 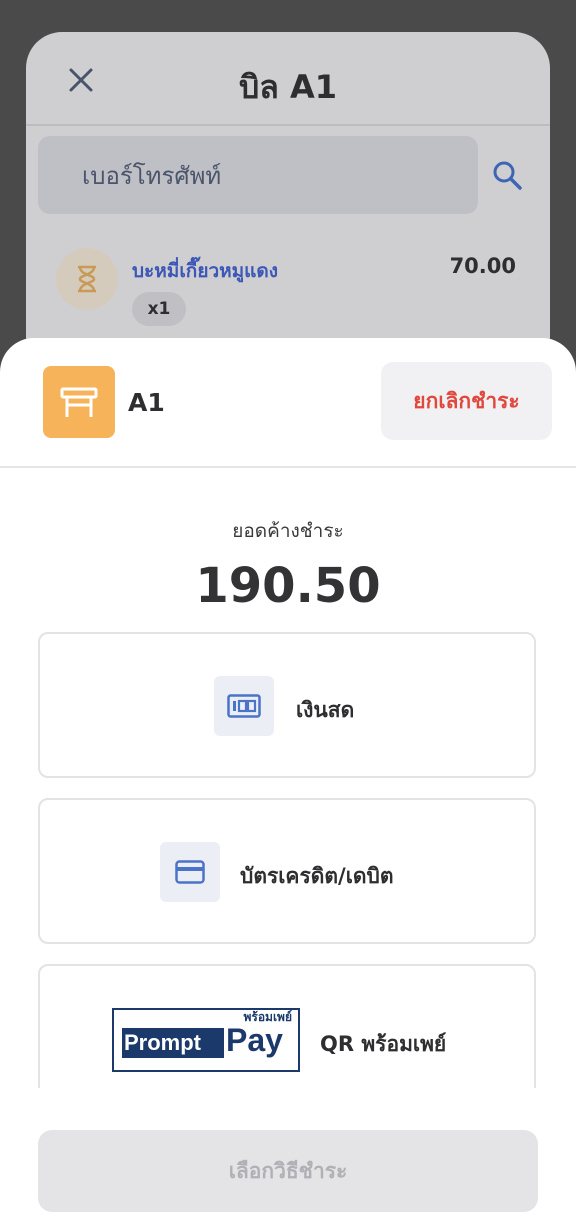 I want to click on item-qty-badge: x1, so click(x=159, y=309).